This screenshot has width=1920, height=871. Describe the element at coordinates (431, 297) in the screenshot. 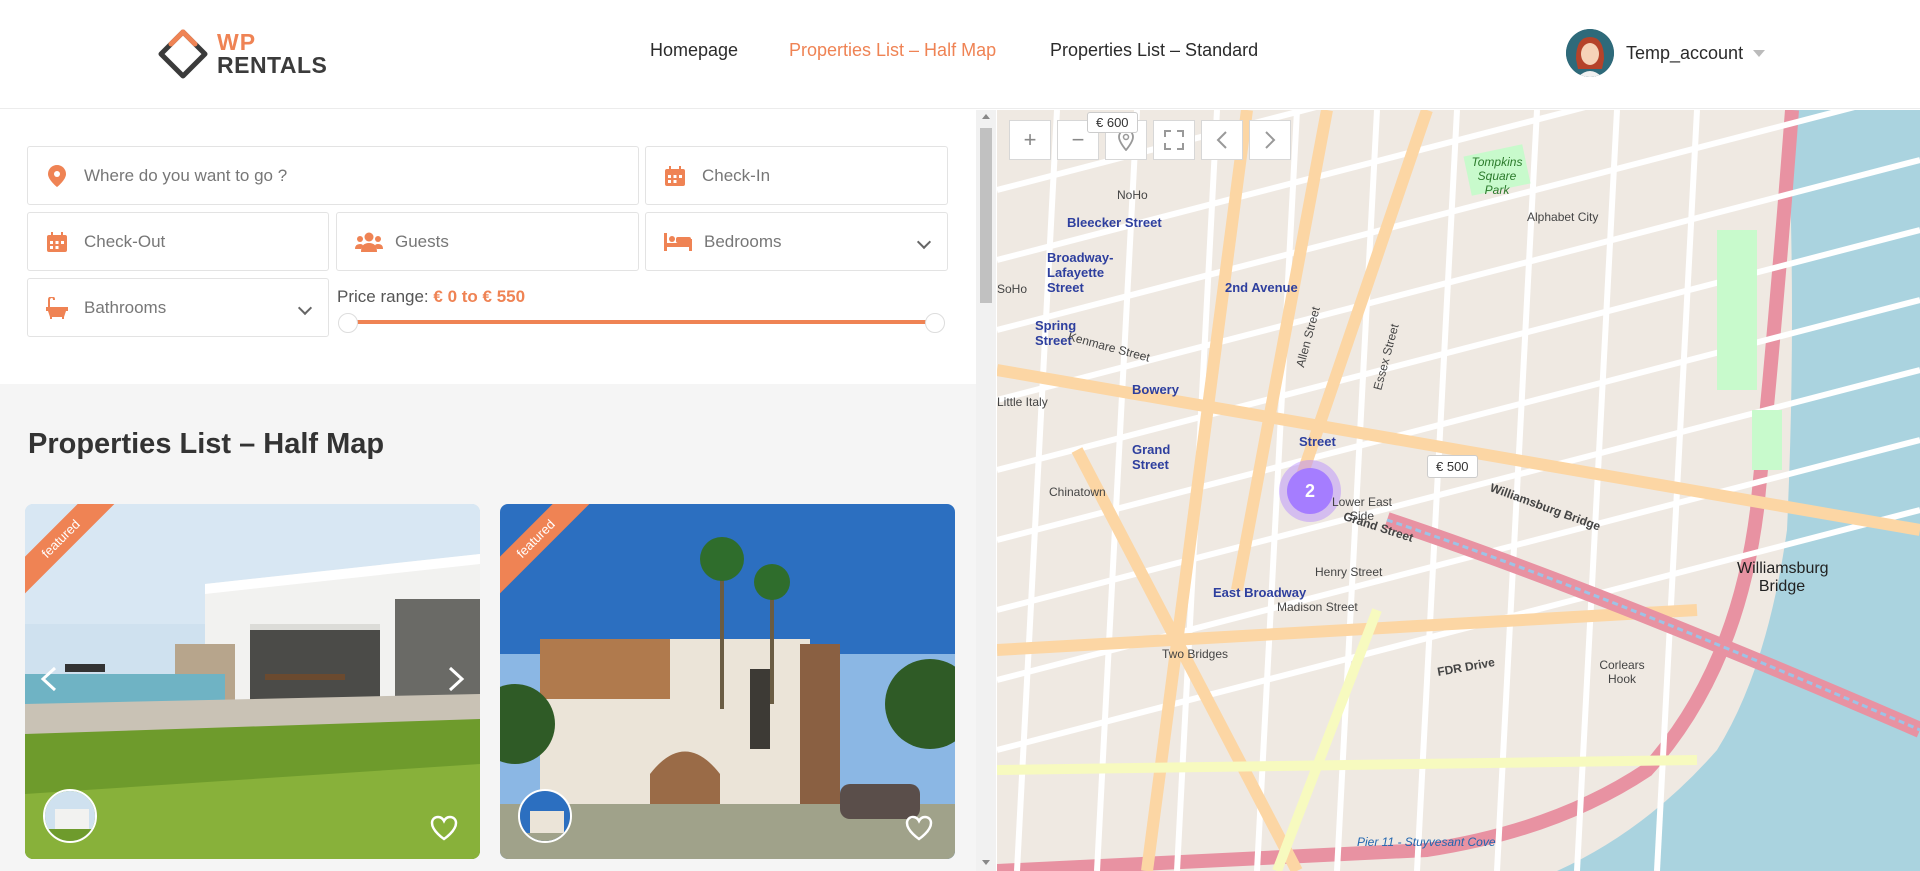

I see `price-range-label: Price range: € 0 to € 550` at that location.